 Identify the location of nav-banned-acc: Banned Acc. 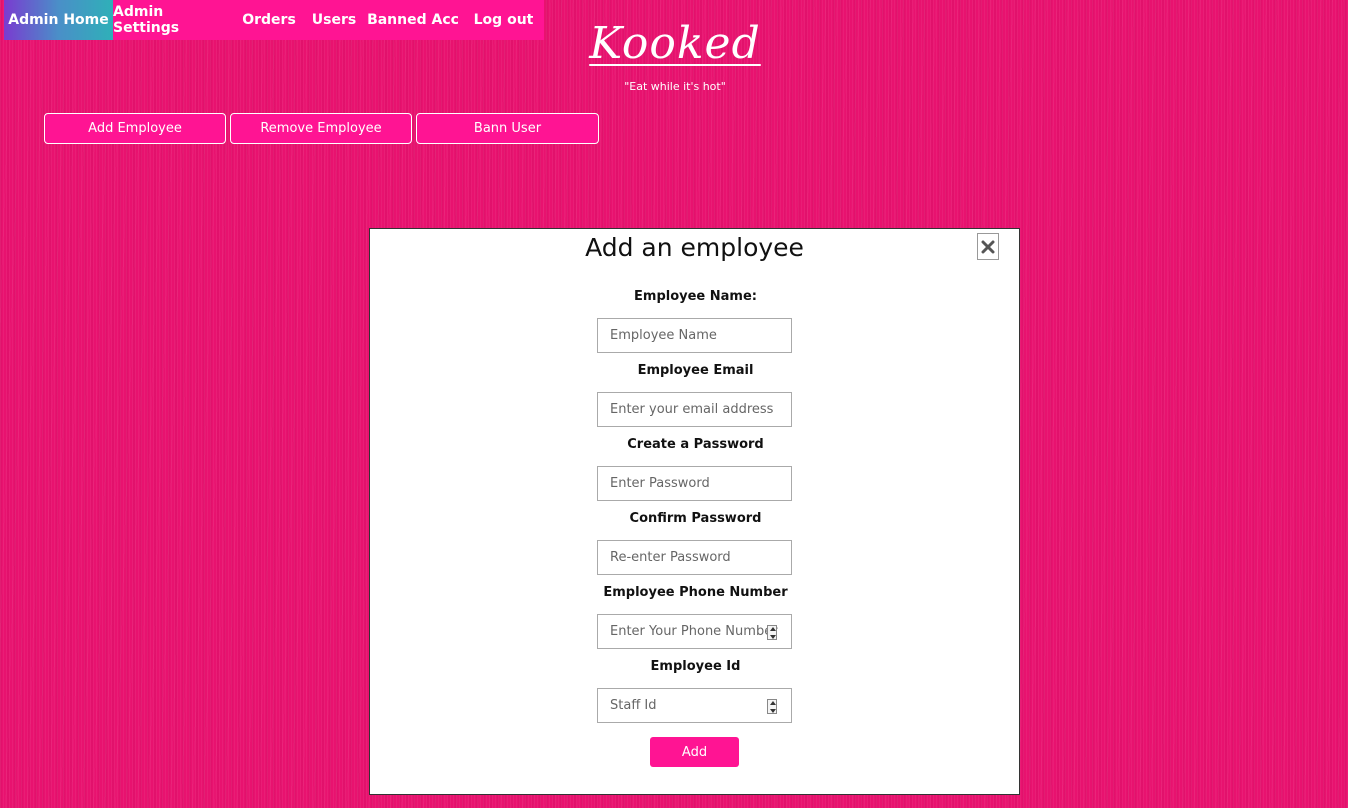
(413, 20).